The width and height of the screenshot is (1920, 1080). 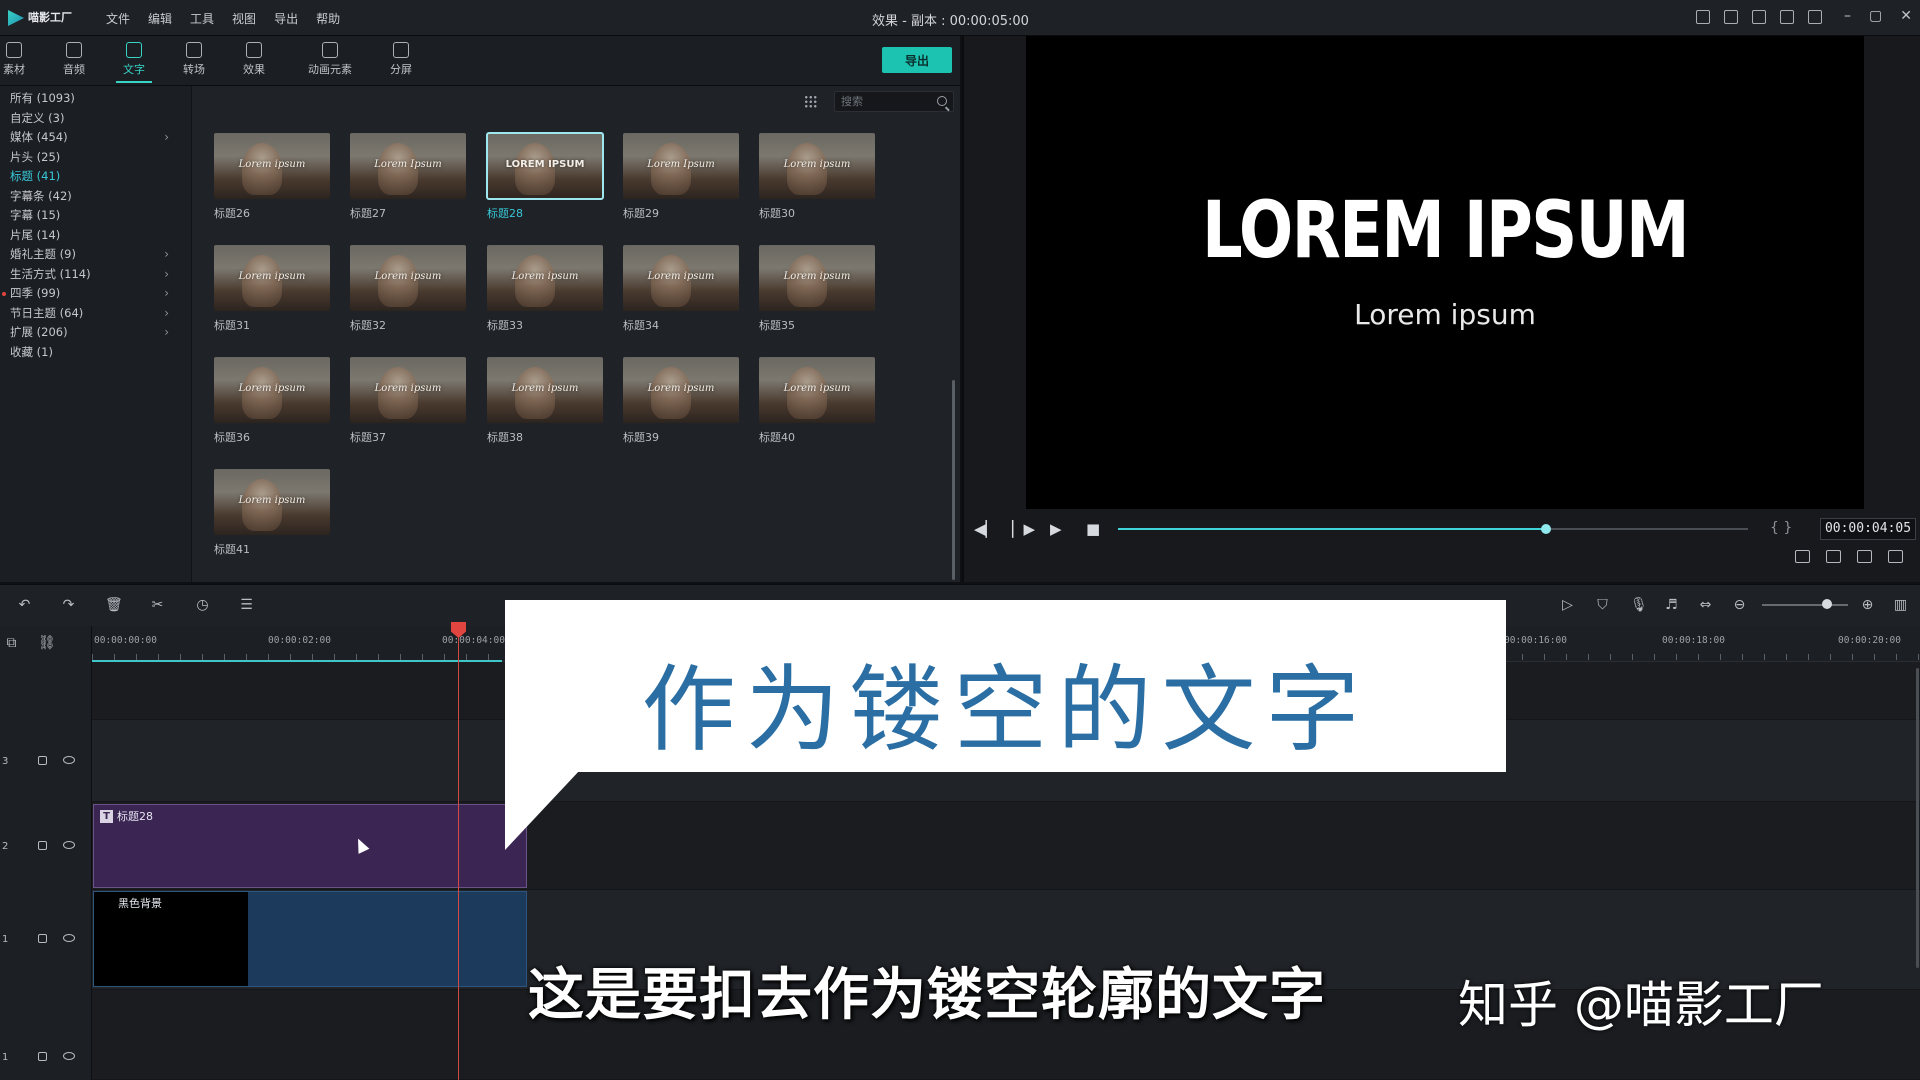 What do you see at coordinates (1805, 605) in the screenshot?
I see `timeline-zoom-slider` at bounding box center [1805, 605].